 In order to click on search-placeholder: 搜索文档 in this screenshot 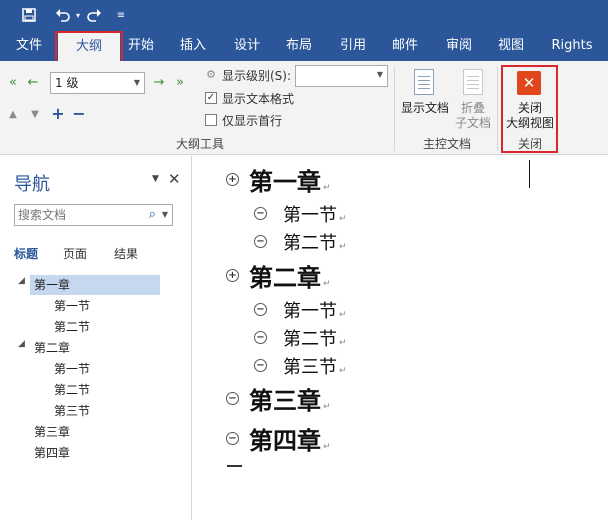, I will do `click(42, 215)`.